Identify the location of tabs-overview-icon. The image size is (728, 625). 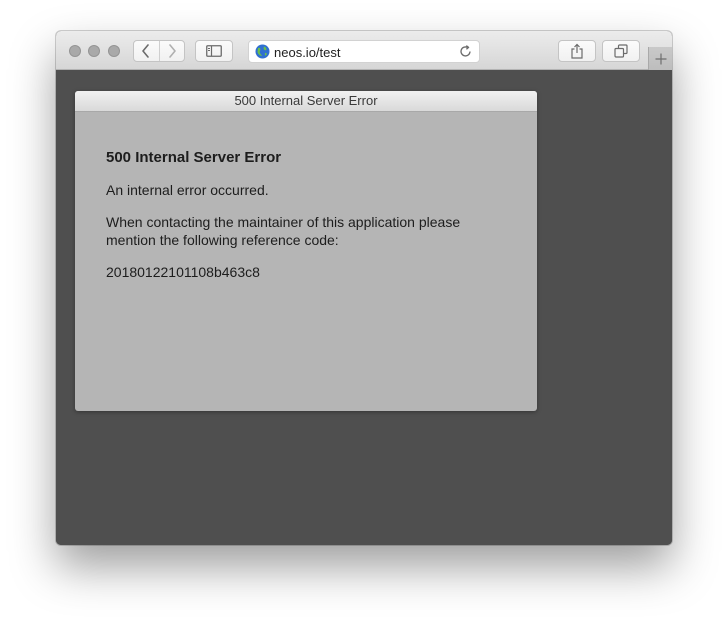
(621, 51).